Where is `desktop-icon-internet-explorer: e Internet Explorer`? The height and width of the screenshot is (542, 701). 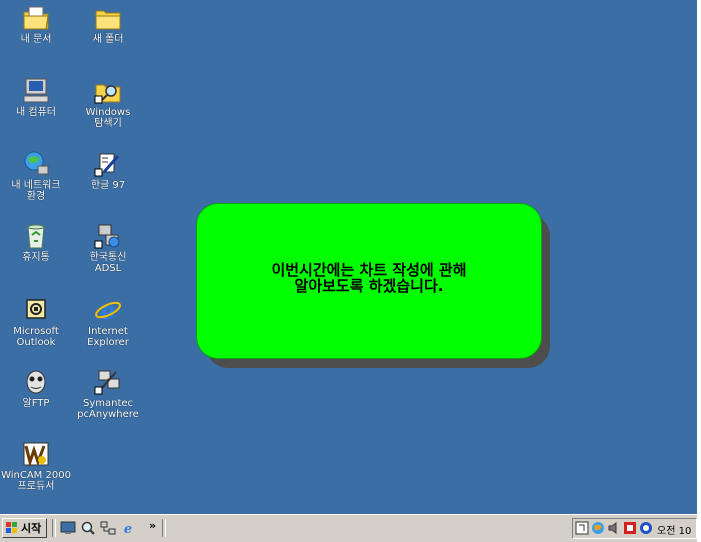 desktop-icon-internet-explorer: e Internet Explorer is located at coordinates (108, 322).